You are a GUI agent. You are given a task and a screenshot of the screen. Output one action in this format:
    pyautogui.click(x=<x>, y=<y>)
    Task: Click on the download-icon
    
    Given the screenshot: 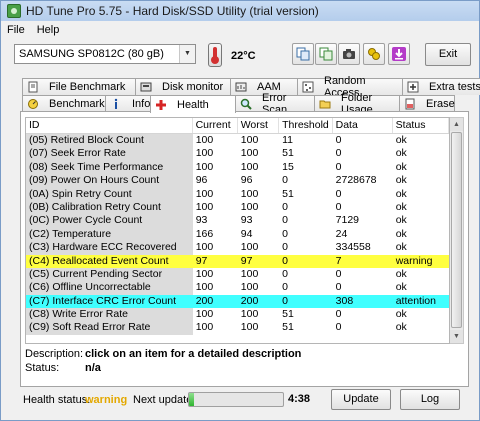 What is the action you would take?
    pyautogui.click(x=399, y=54)
    